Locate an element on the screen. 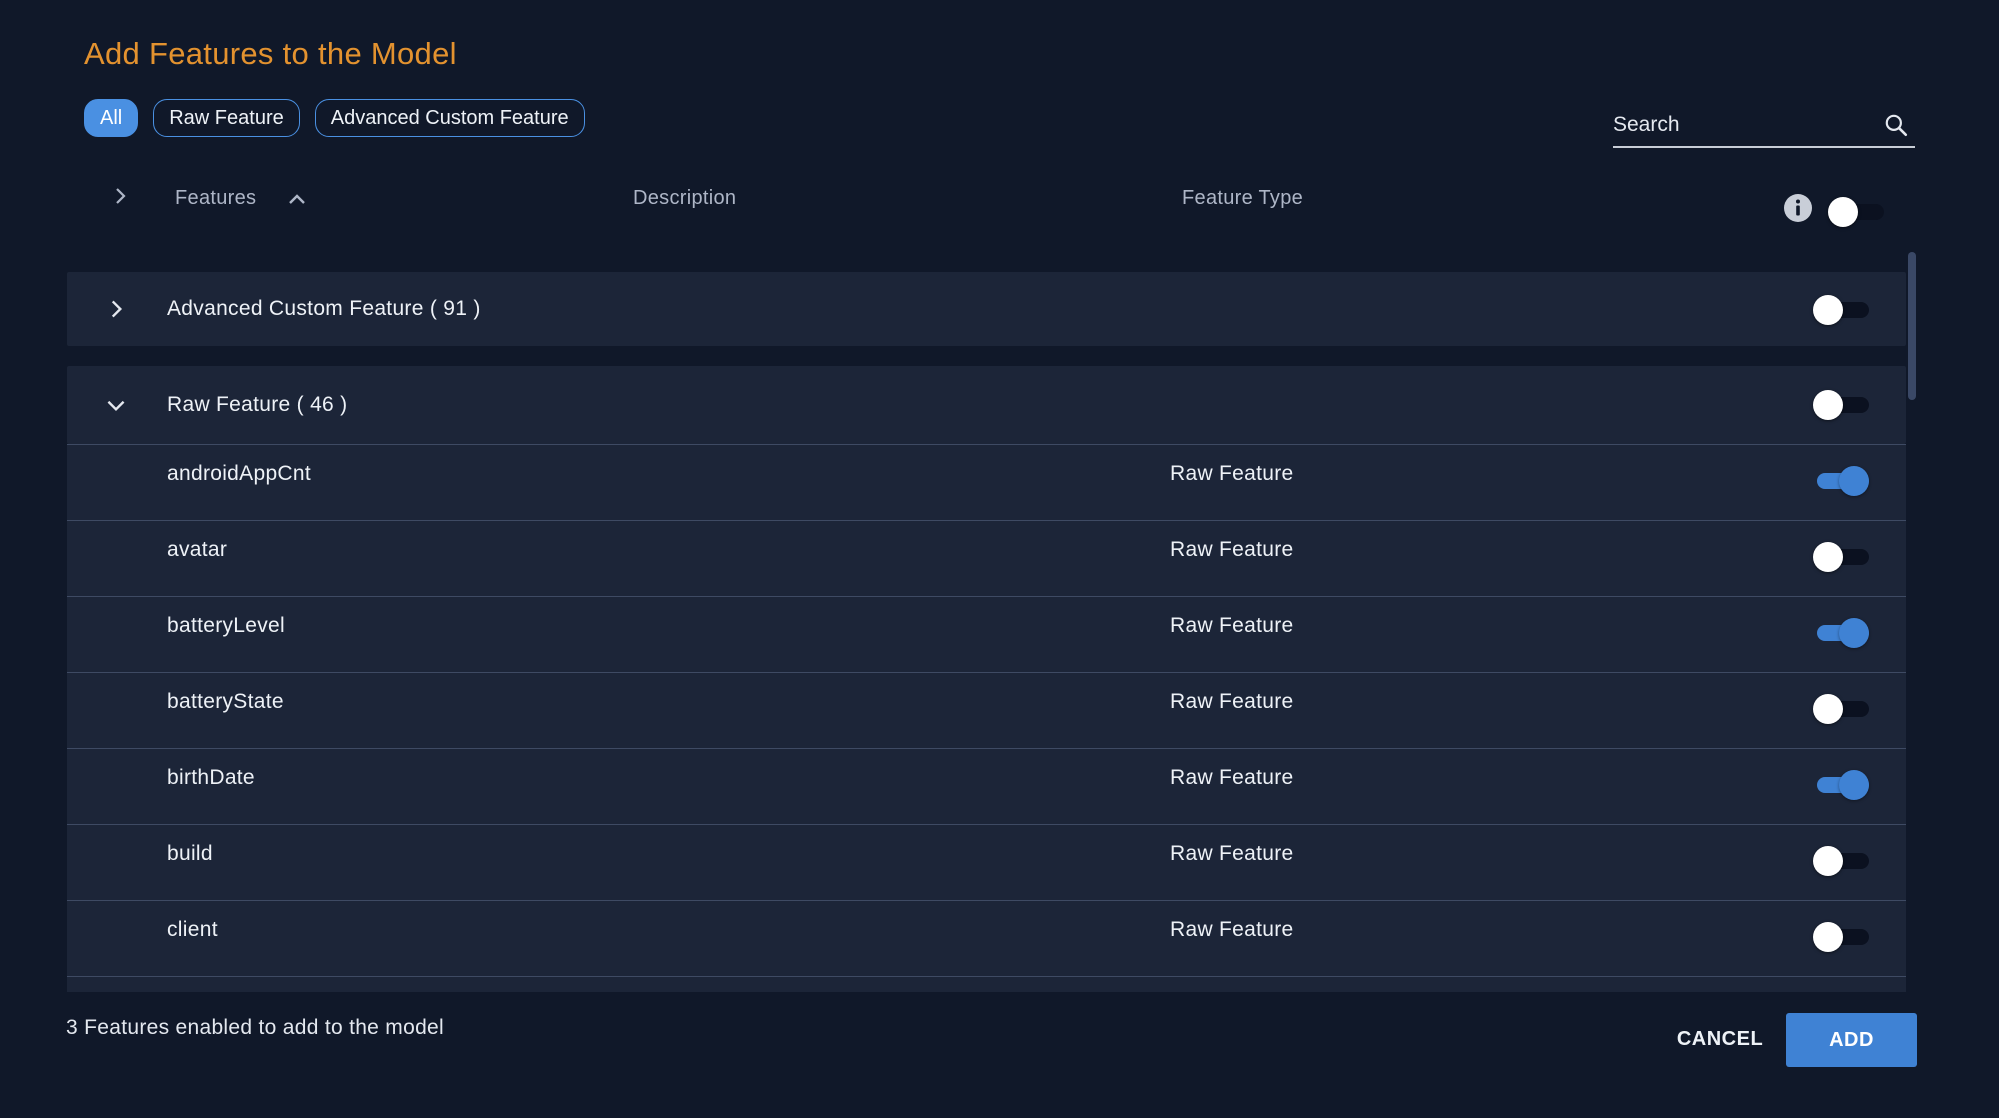 The width and height of the screenshot is (1999, 1118). feature-name: birthDate is located at coordinates (211, 777).